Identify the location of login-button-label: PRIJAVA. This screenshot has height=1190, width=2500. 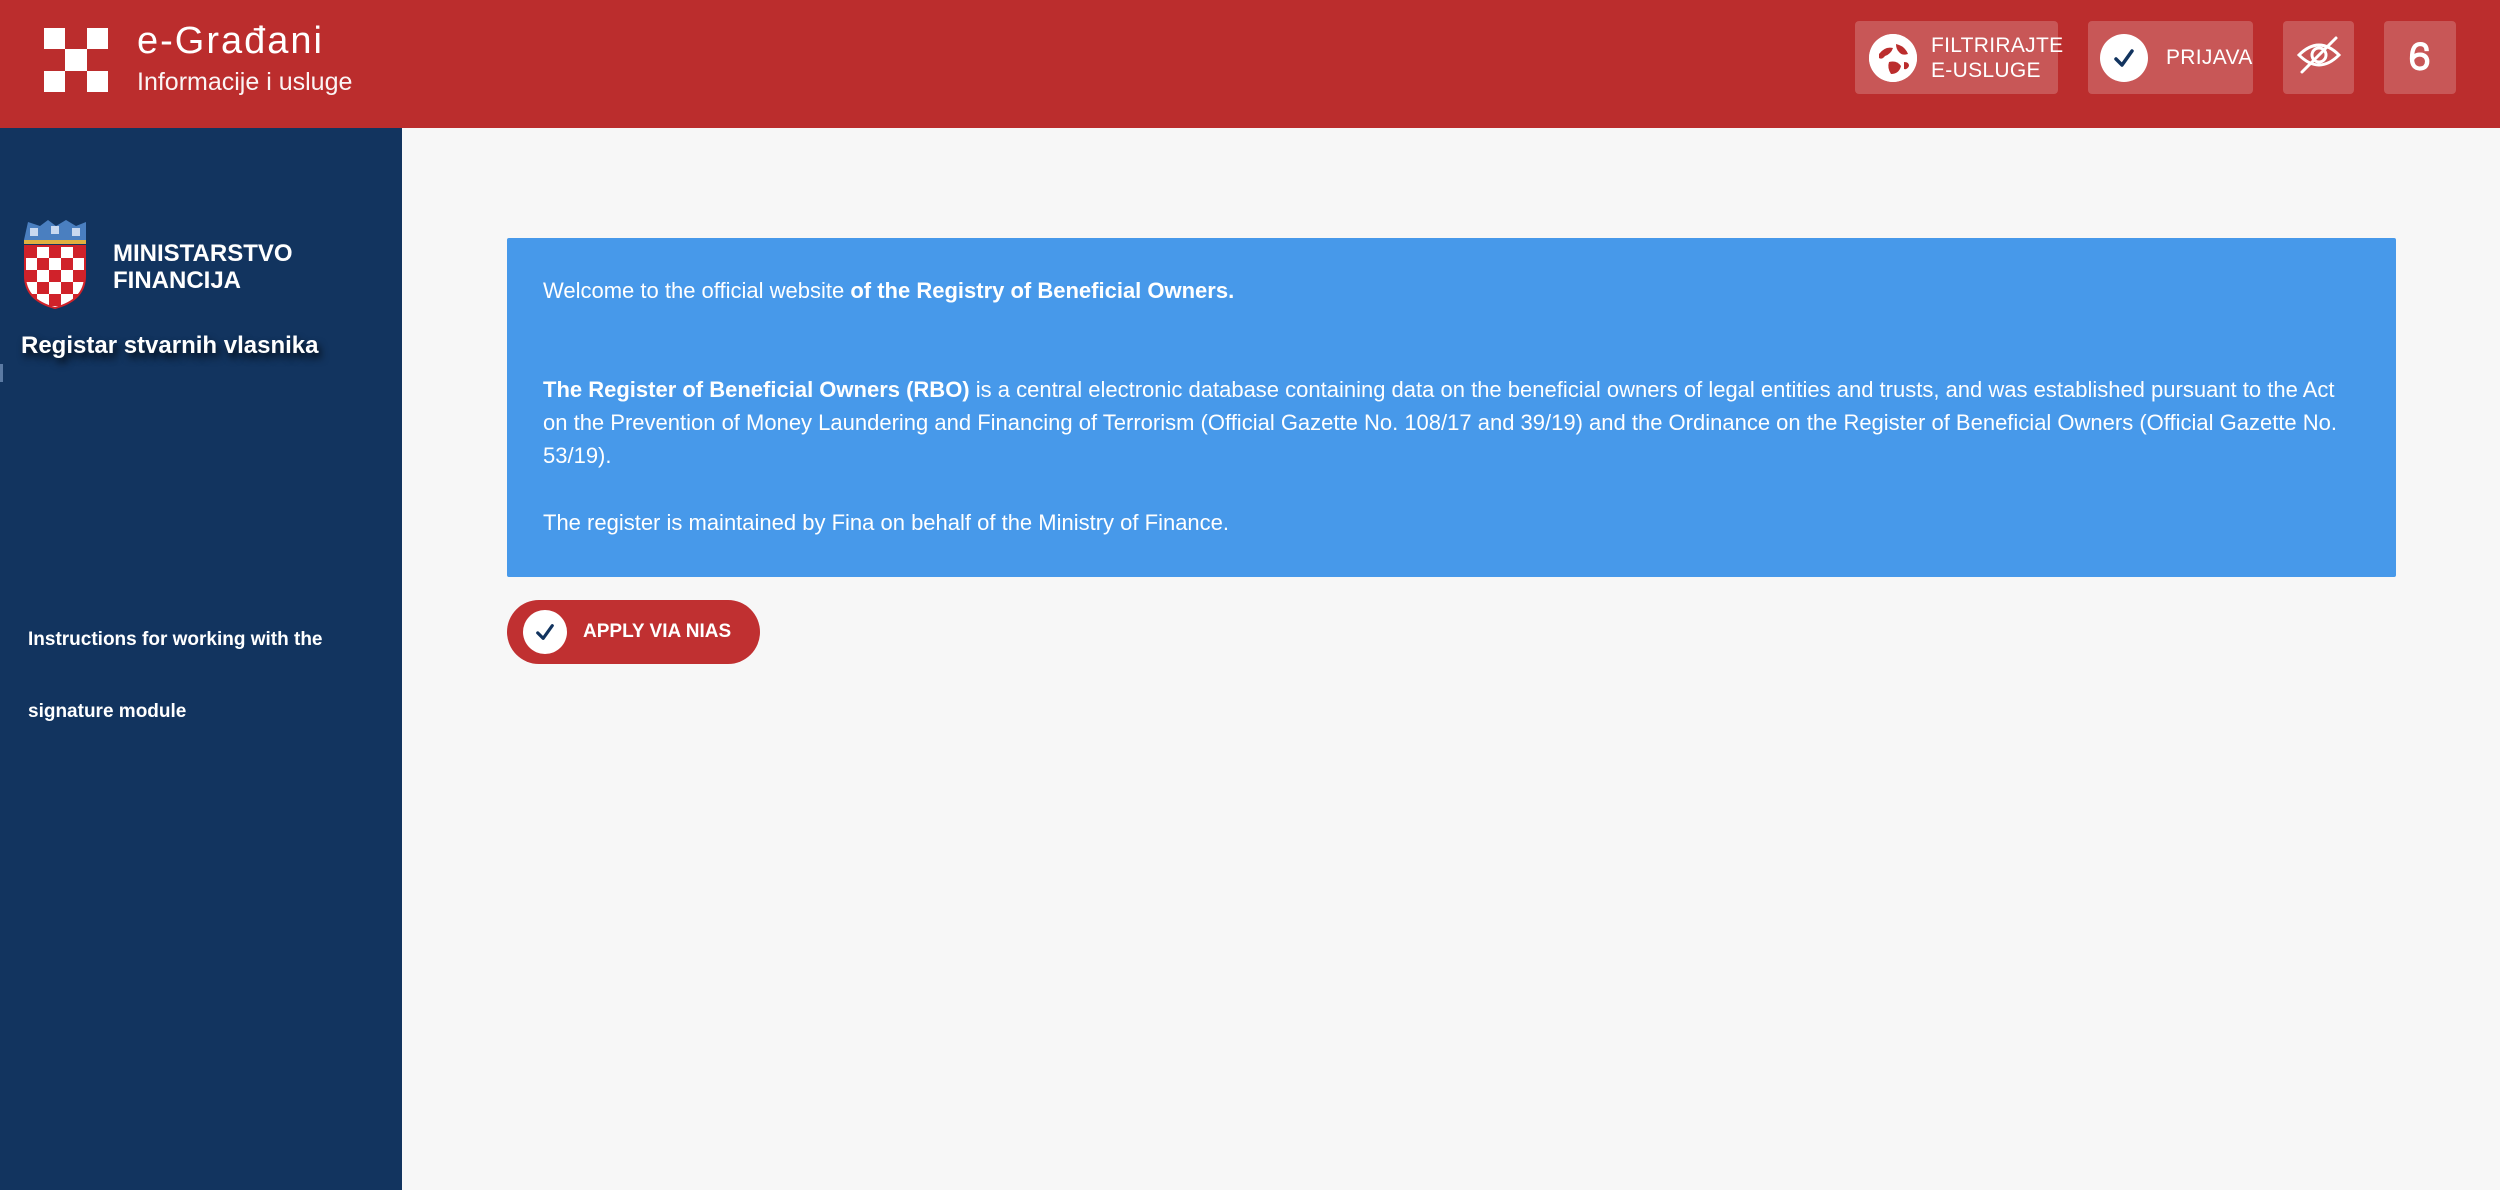
(2209, 57).